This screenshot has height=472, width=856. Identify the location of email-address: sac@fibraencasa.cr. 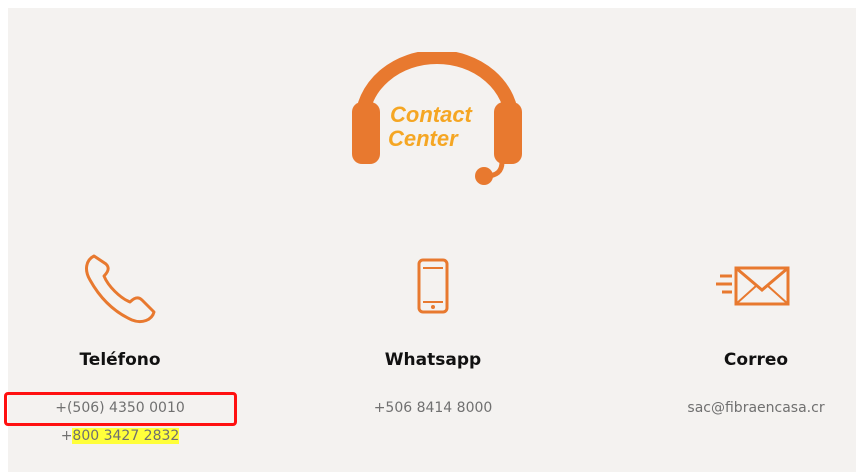
(746, 408).